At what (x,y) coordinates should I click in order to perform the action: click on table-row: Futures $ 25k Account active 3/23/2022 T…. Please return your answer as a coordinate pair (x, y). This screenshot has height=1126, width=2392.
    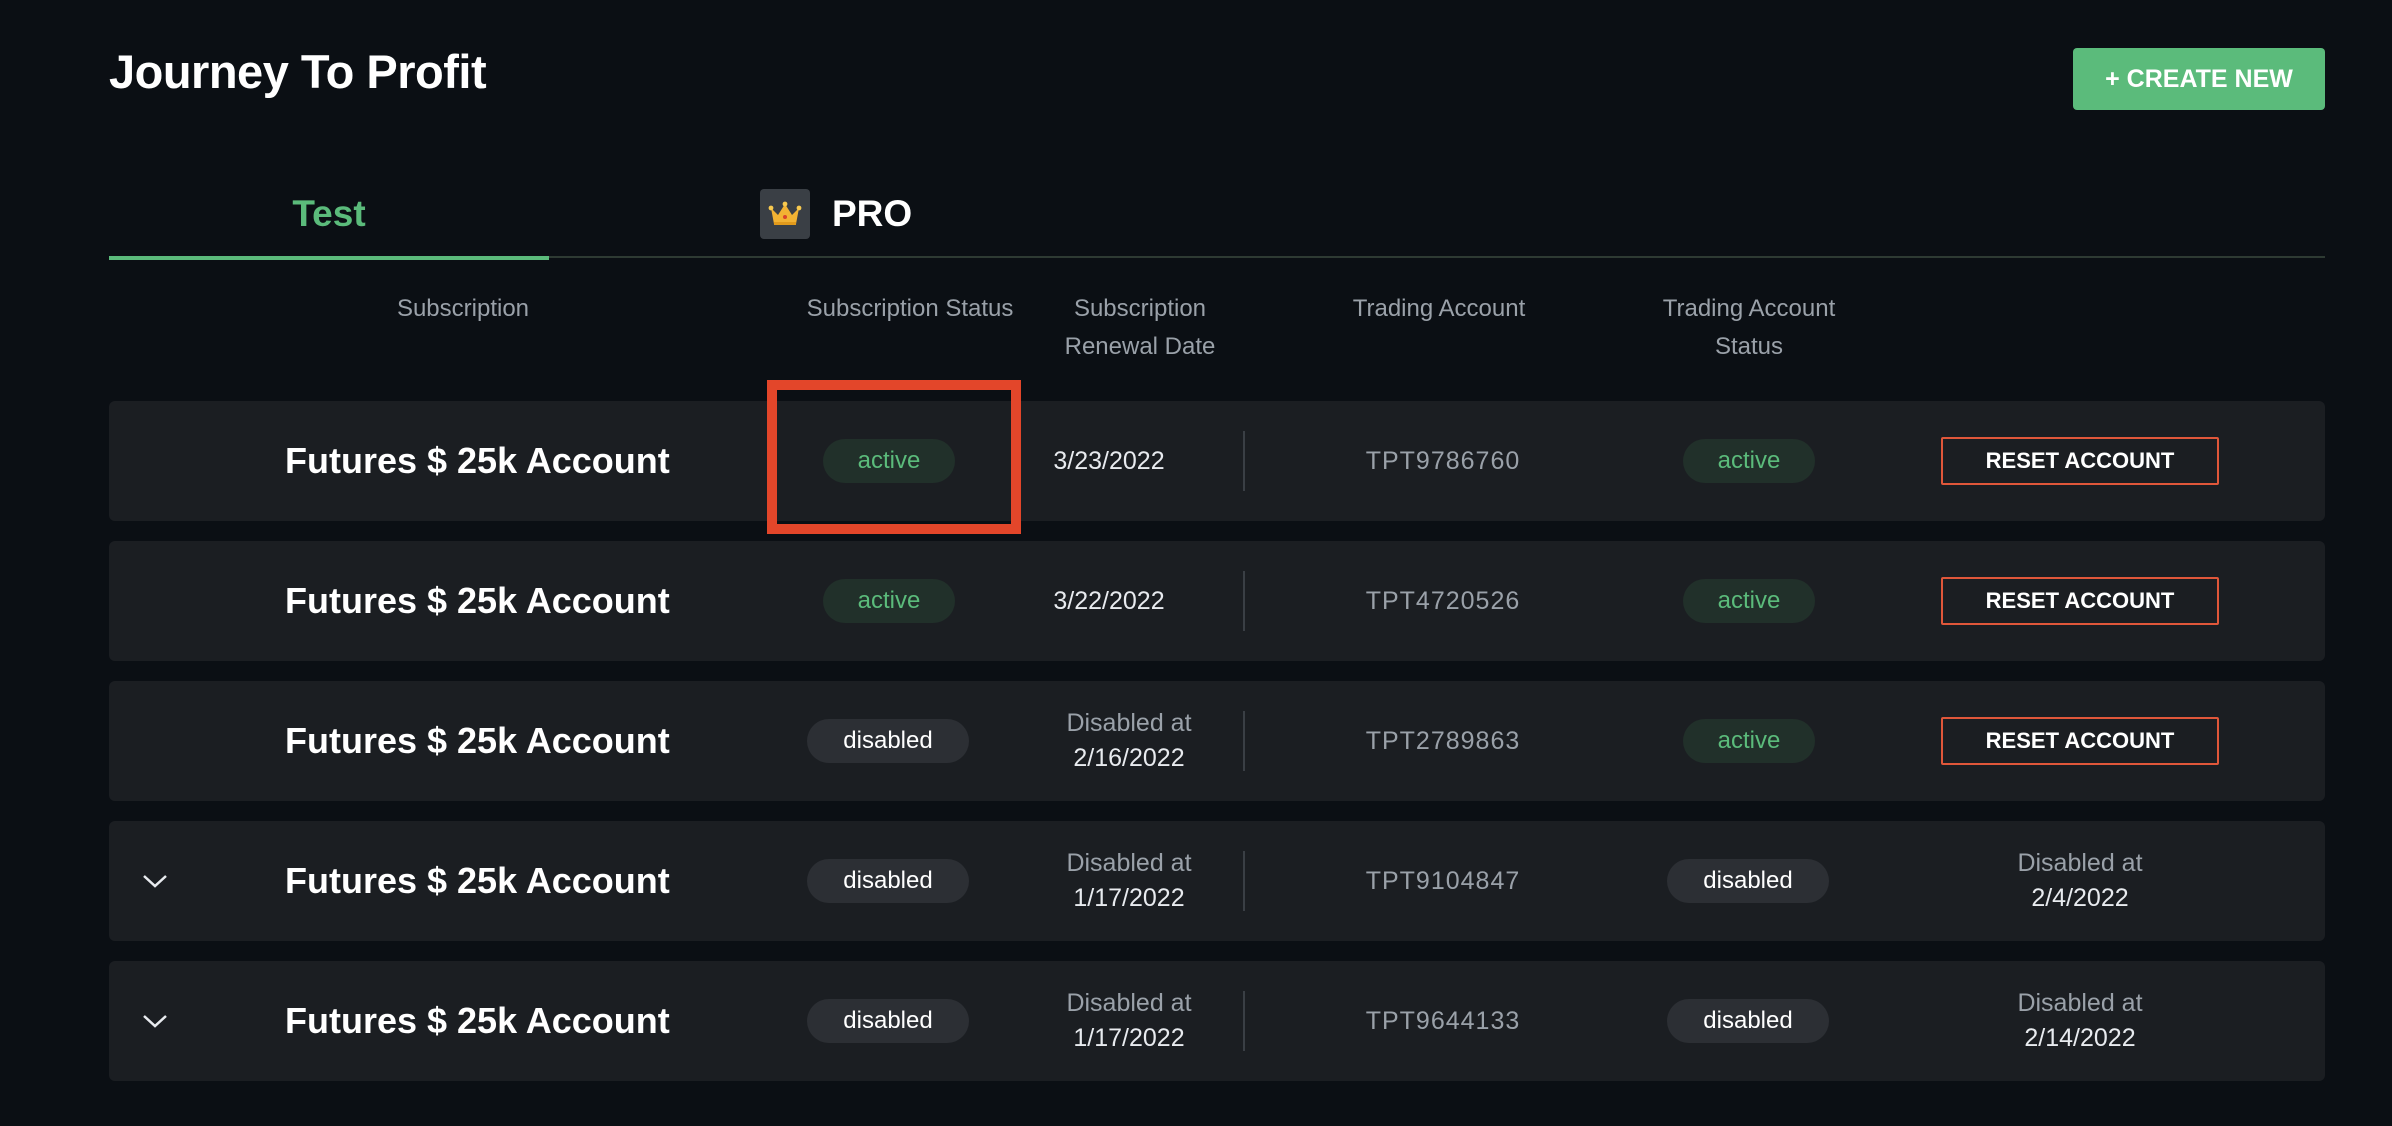
    Looking at the image, I should click on (1217, 461).